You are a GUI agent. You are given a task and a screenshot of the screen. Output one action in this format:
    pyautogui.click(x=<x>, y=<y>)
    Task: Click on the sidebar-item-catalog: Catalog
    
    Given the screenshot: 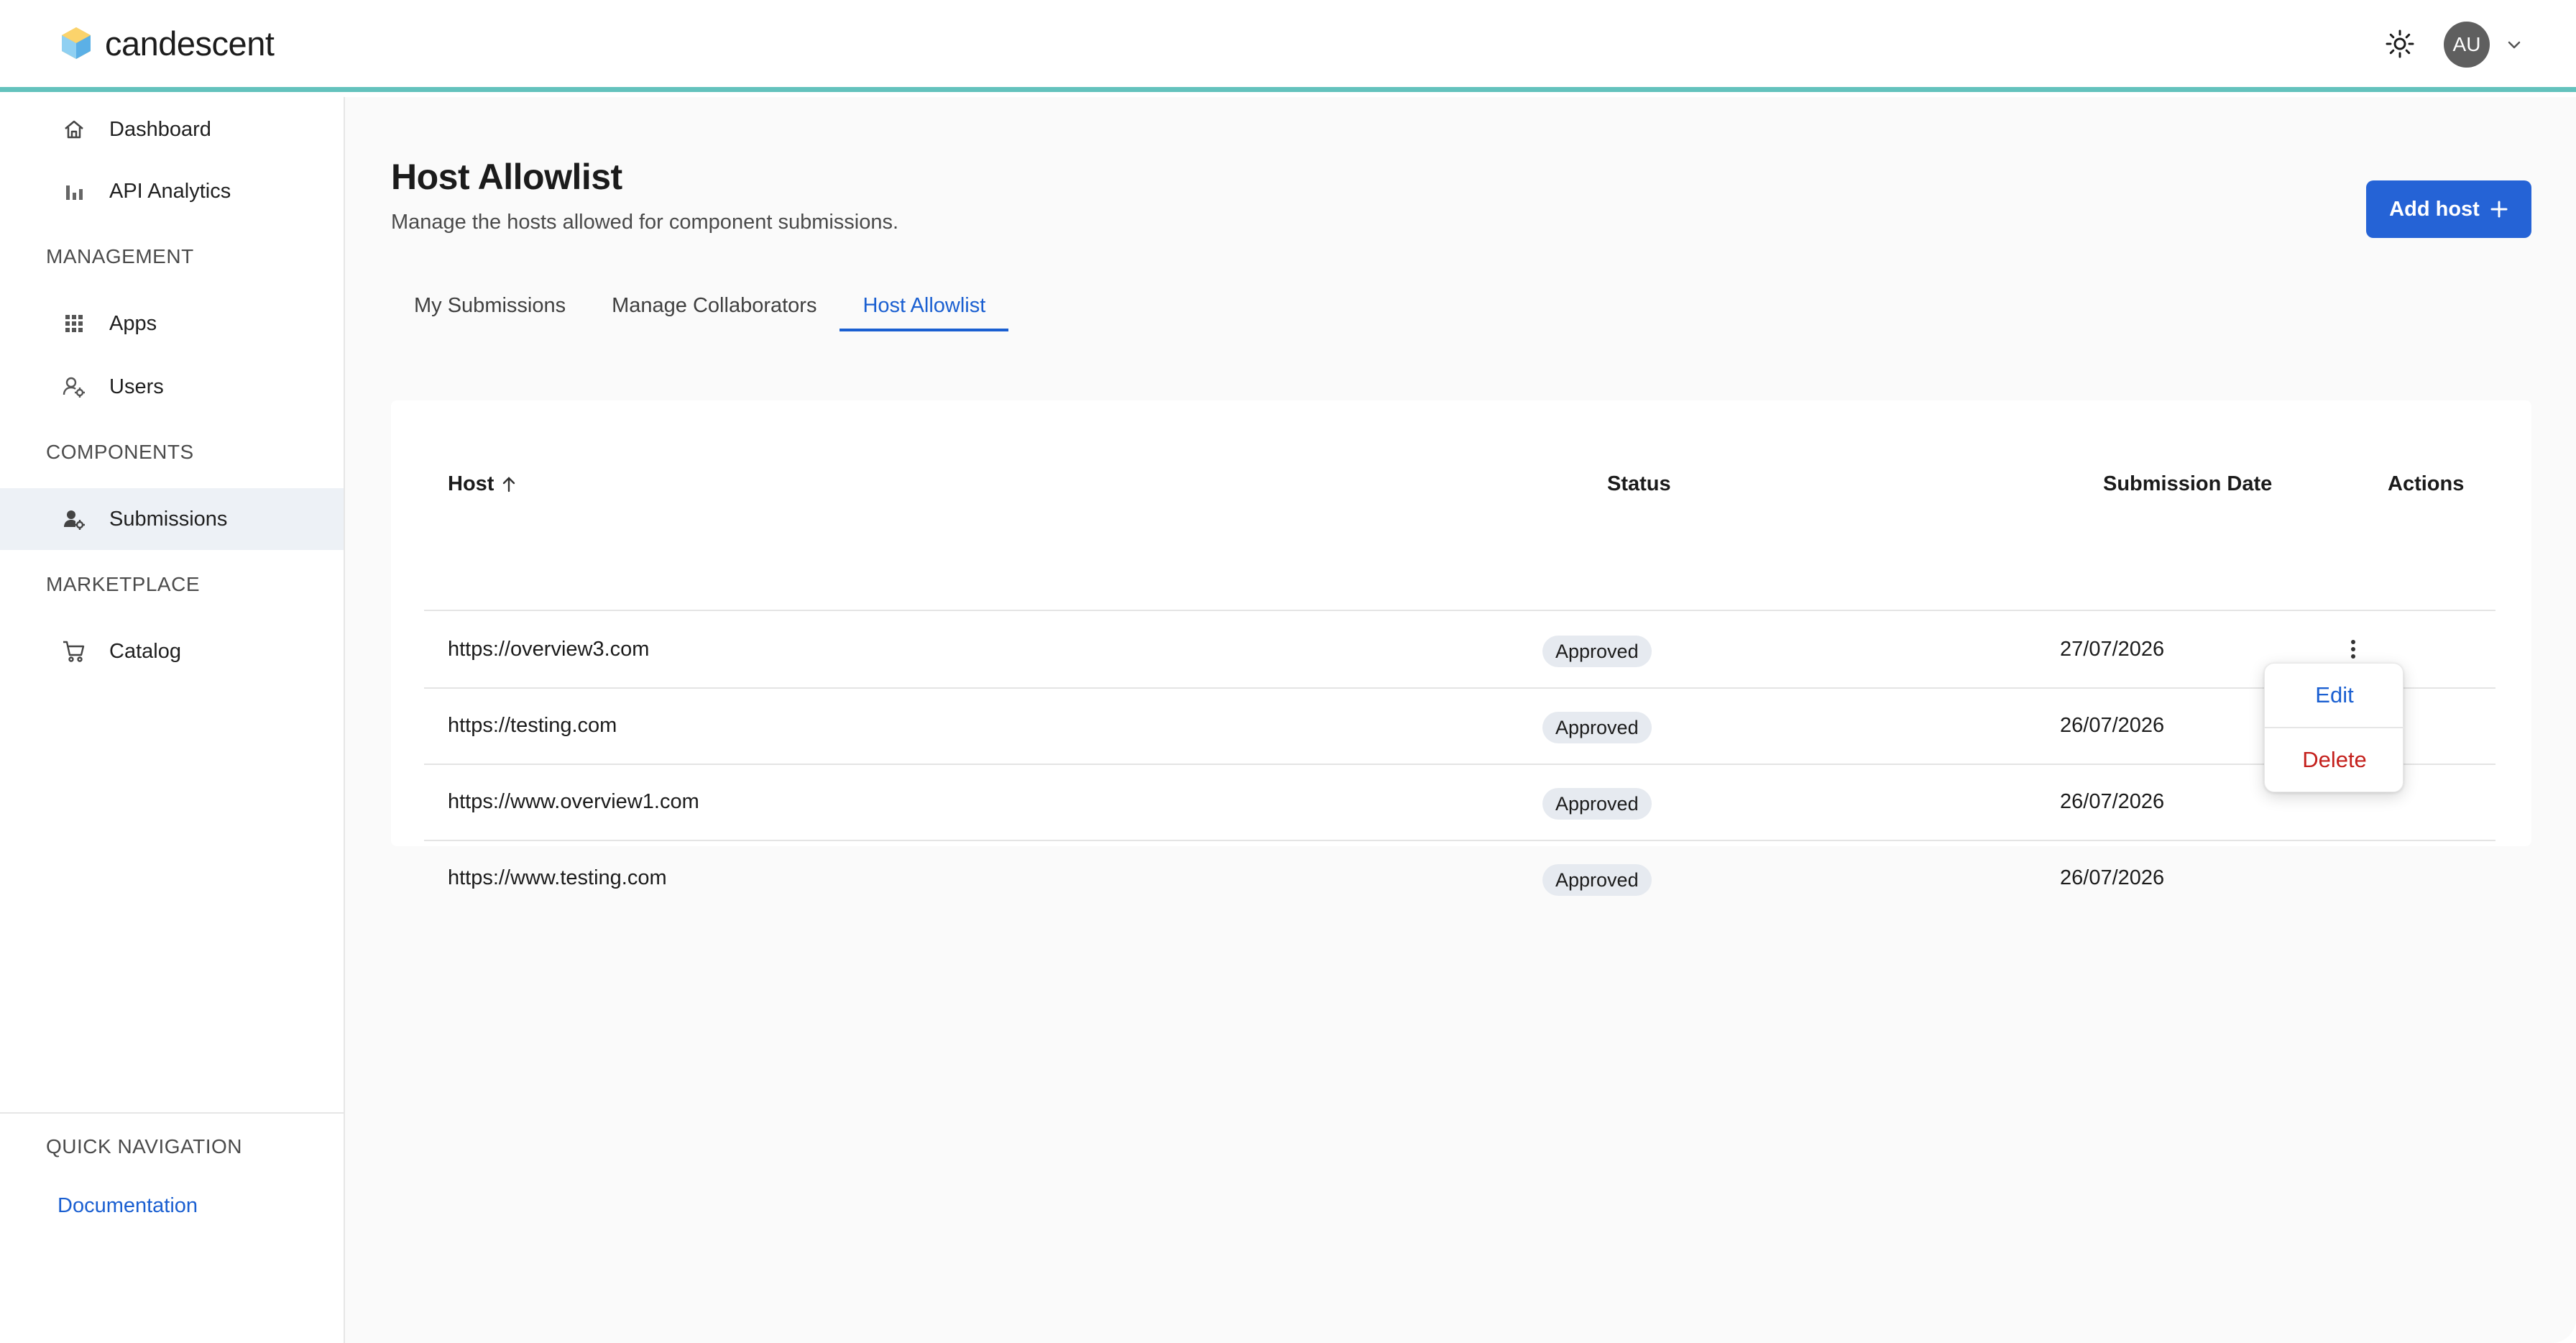 What is the action you would take?
    pyautogui.click(x=172, y=651)
    